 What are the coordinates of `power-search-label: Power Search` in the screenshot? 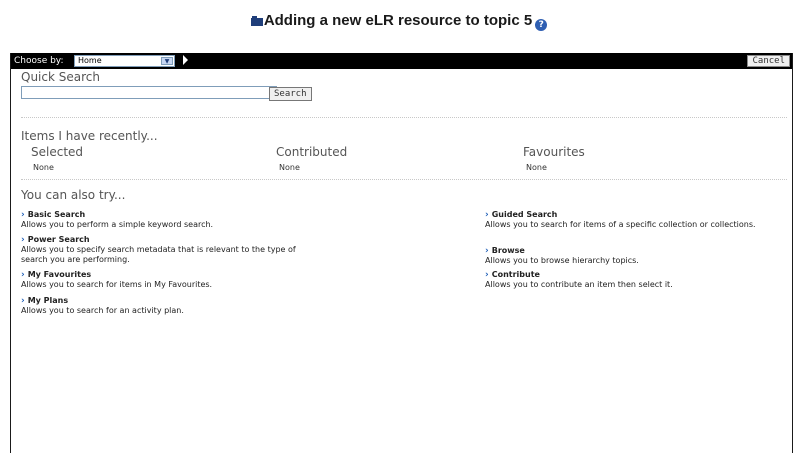 It's located at (59, 239).